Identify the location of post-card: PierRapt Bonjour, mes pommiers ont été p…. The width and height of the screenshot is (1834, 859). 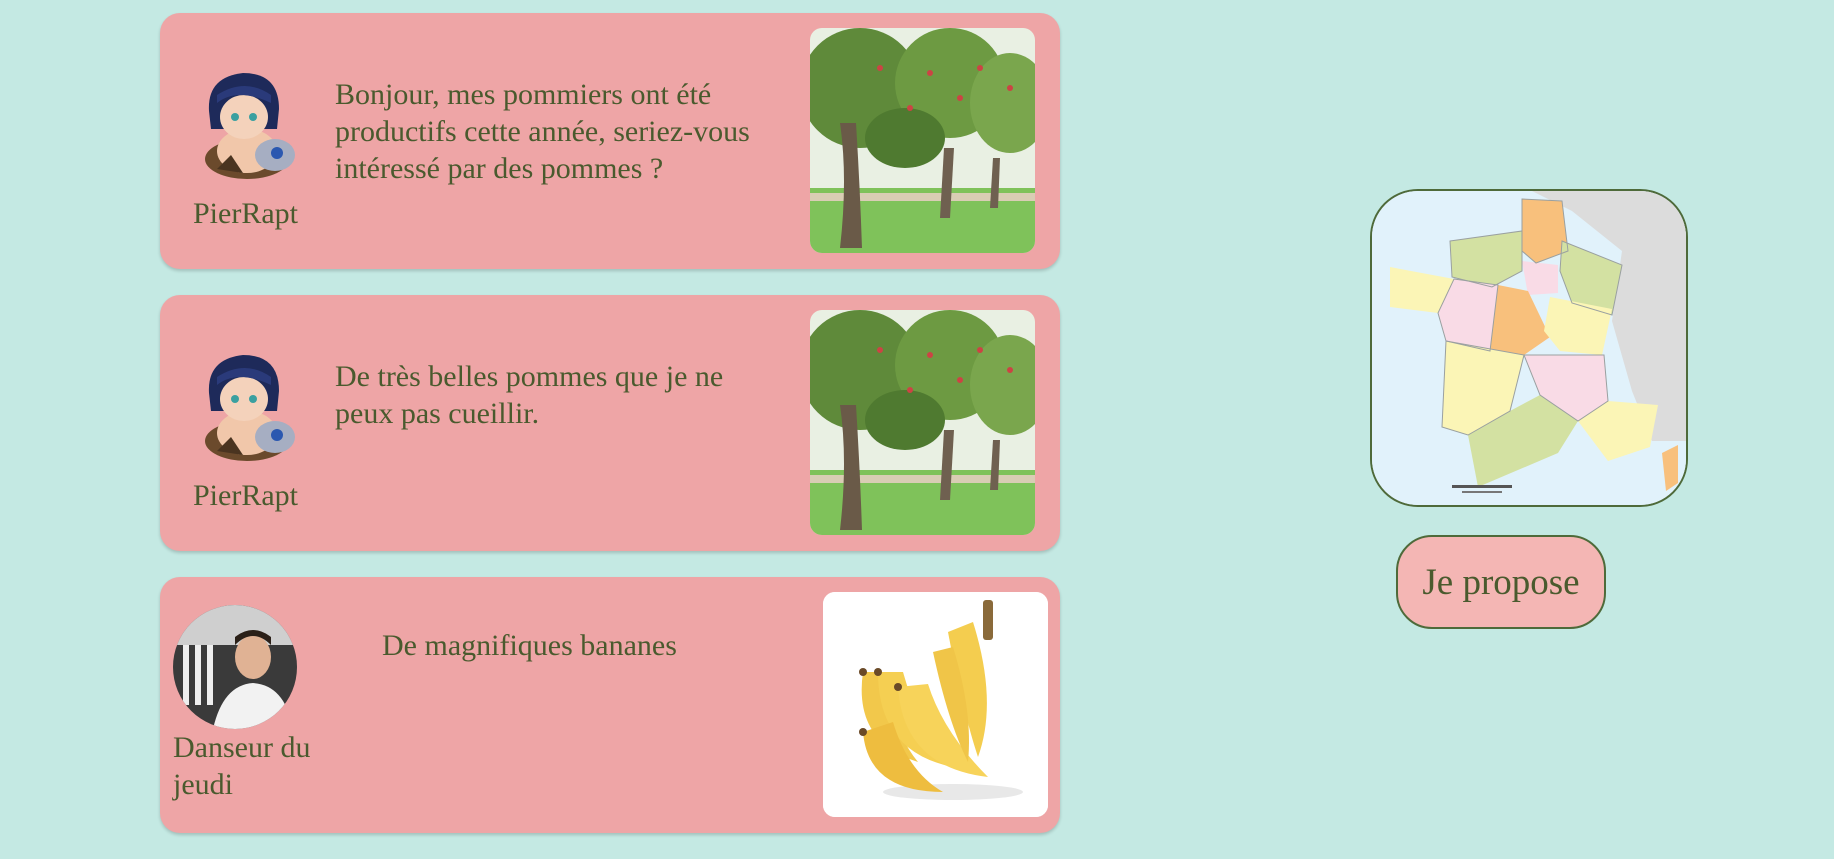
(610, 141).